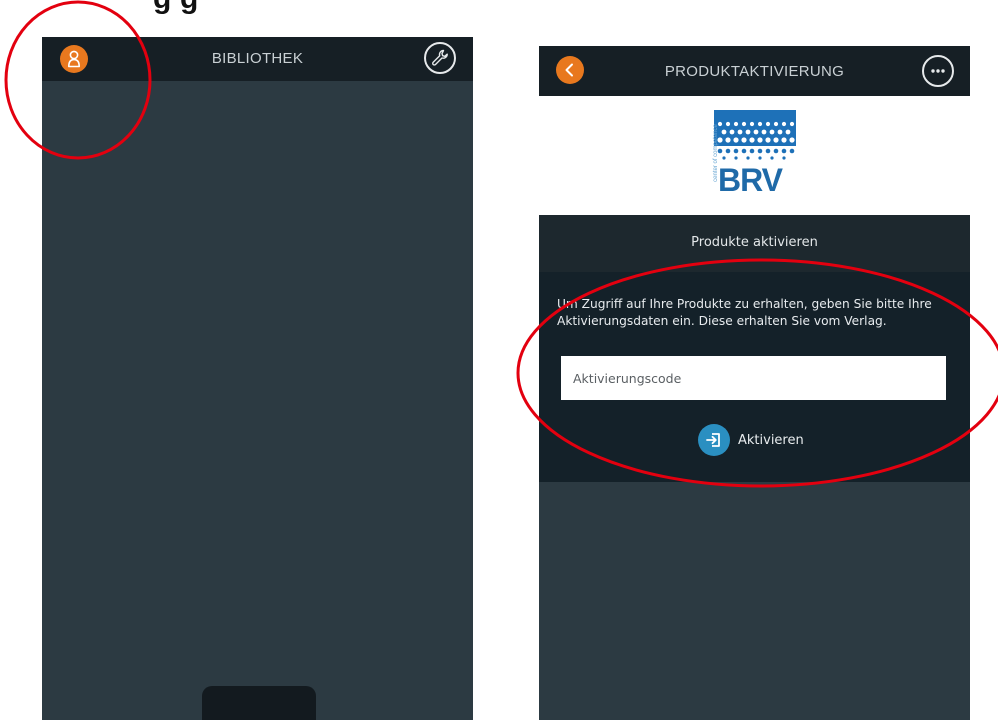 This screenshot has height=720, width=998. What do you see at coordinates (176, 8) in the screenshot?
I see `cropped-heading-text: g g` at bounding box center [176, 8].